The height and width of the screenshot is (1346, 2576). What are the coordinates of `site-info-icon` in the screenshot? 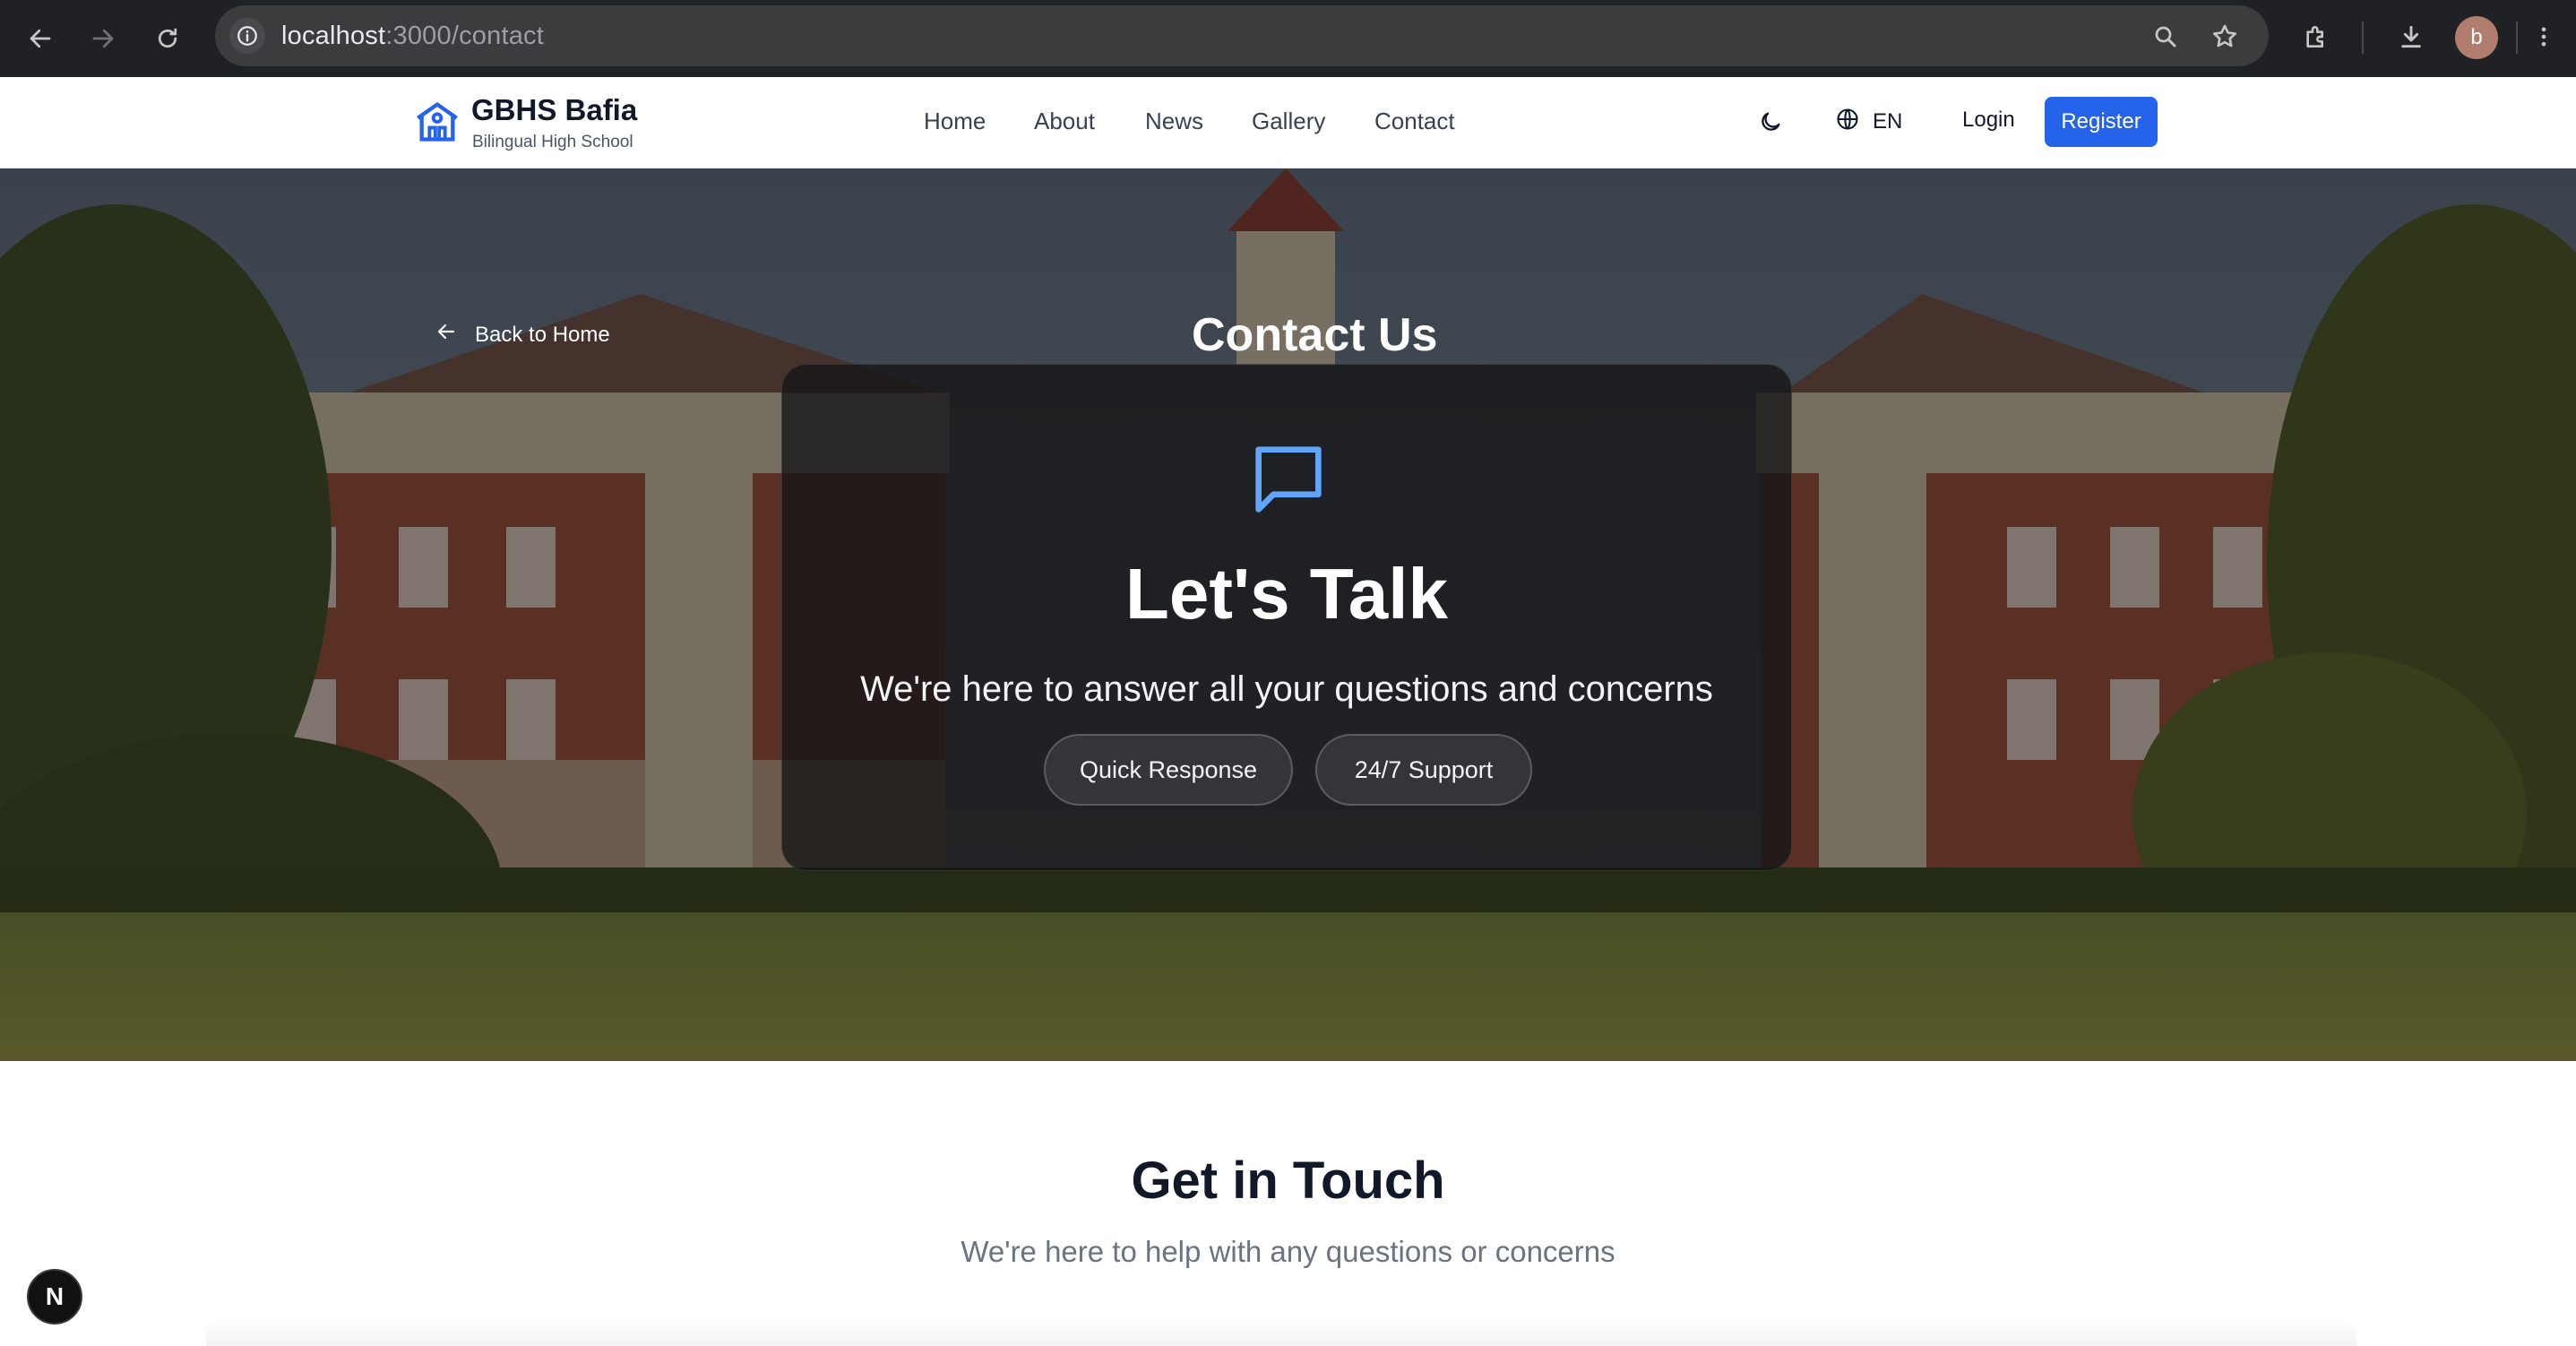 It's located at (247, 36).